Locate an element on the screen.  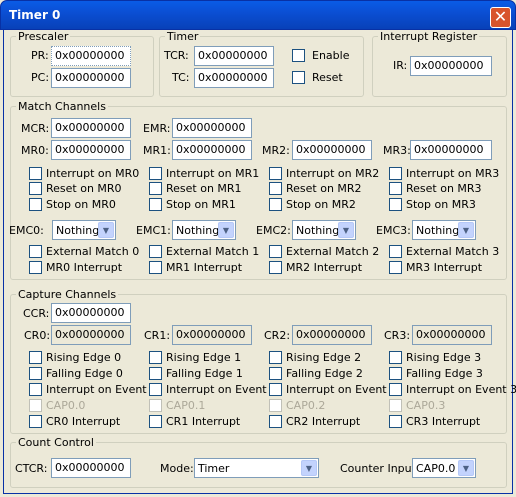
checkbox-label: External Match 2 is located at coordinates (333, 251).